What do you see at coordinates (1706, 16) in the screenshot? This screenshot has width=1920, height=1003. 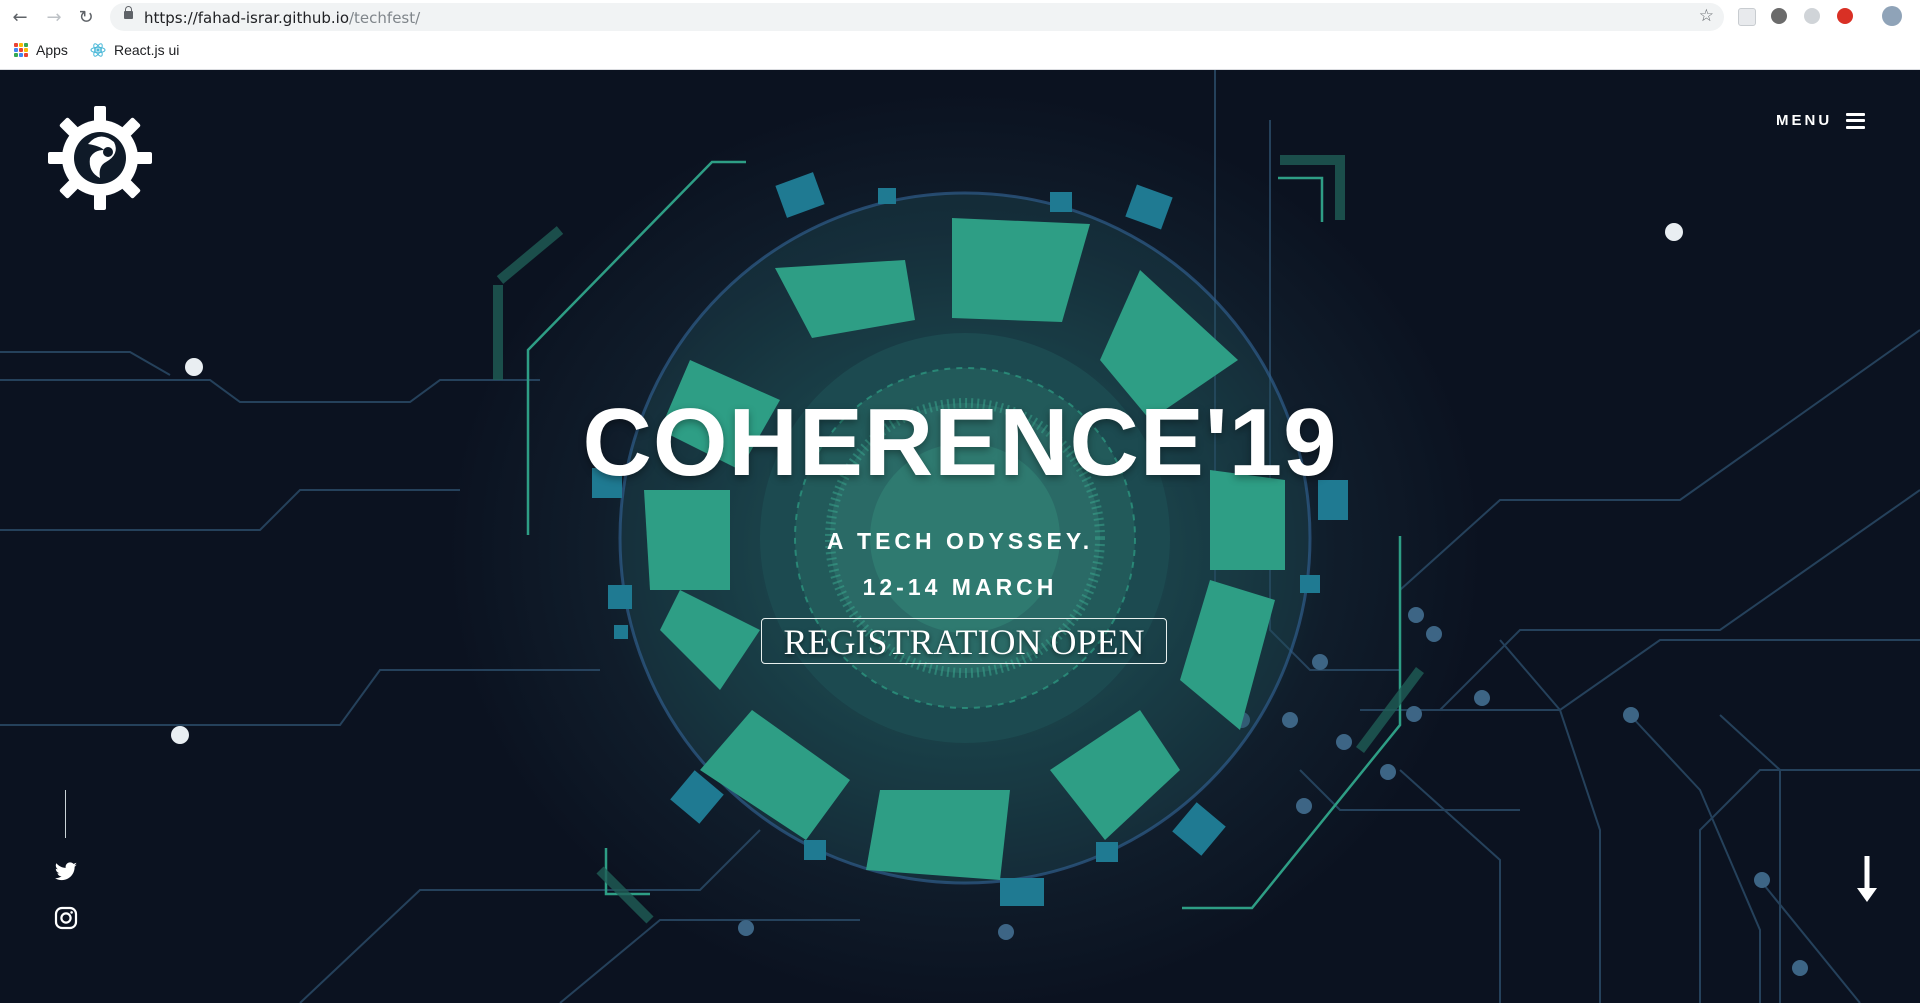 I see `bookmark-star-icon: ☆` at bounding box center [1706, 16].